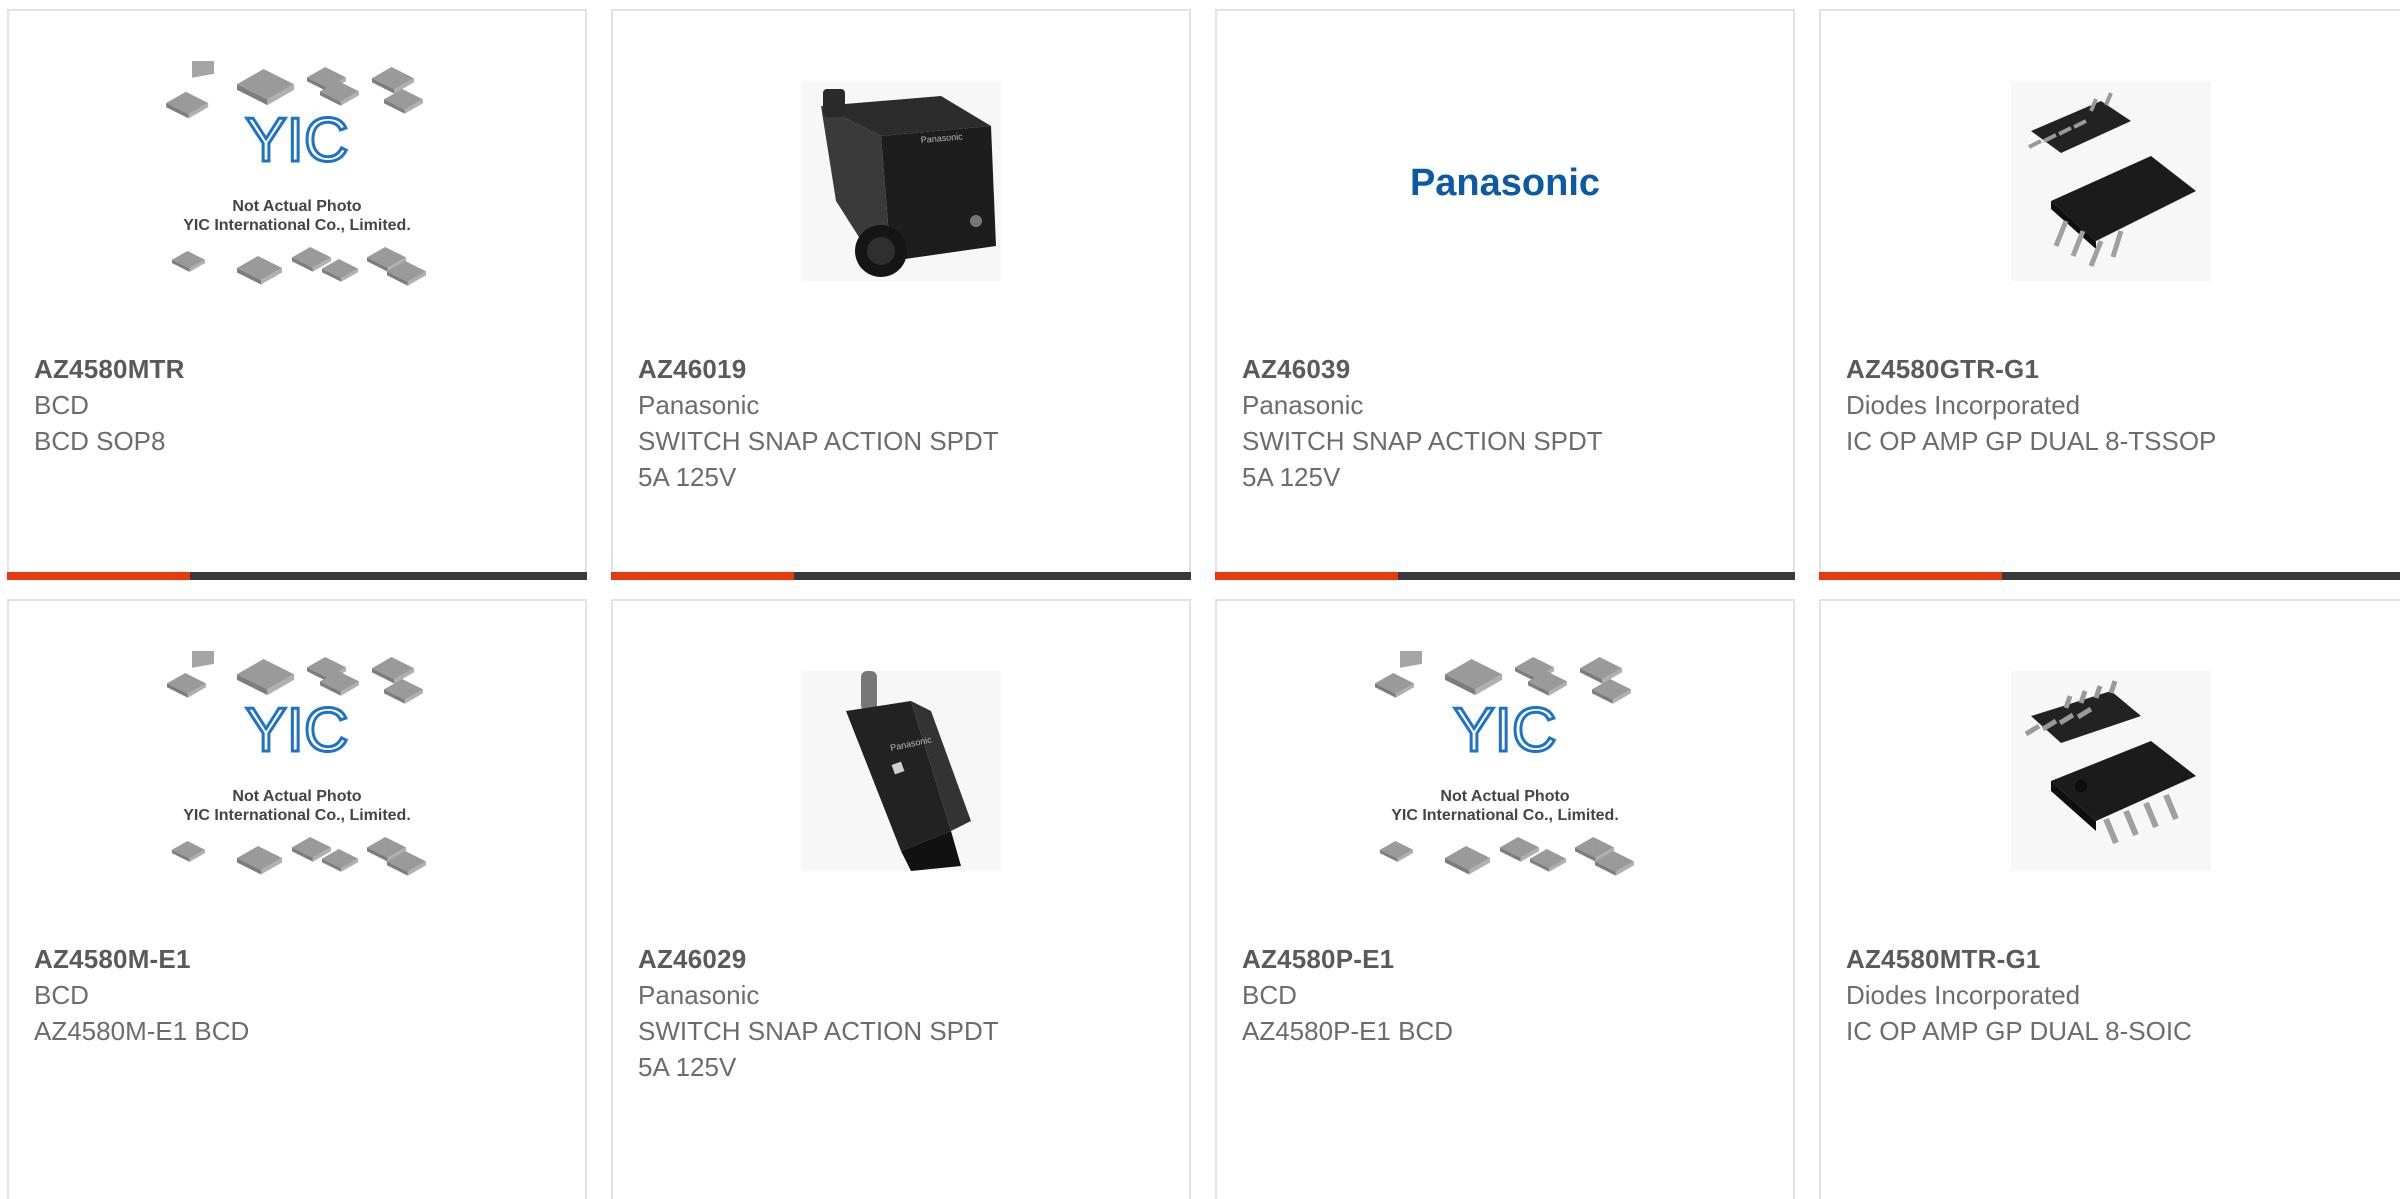 The width and height of the screenshot is (2400, 1199). Describe the element at coordinates (903, 959) in the screenshot. I see `part-number: AZ46029` at that location.